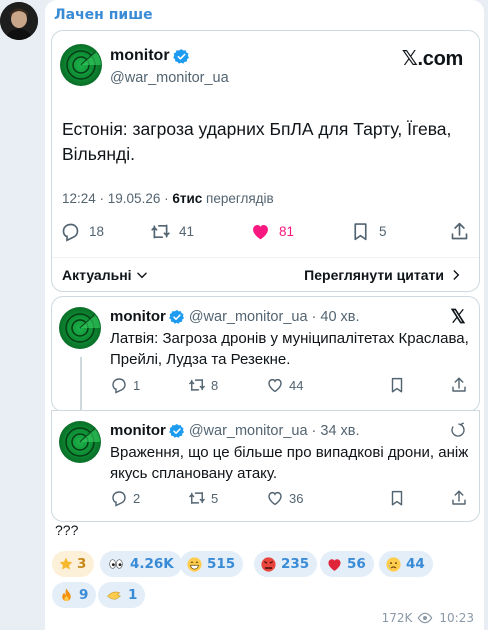 This screenshot has height=630, width=488. I want to click on reaction-fire: 9, so click(74, 595).